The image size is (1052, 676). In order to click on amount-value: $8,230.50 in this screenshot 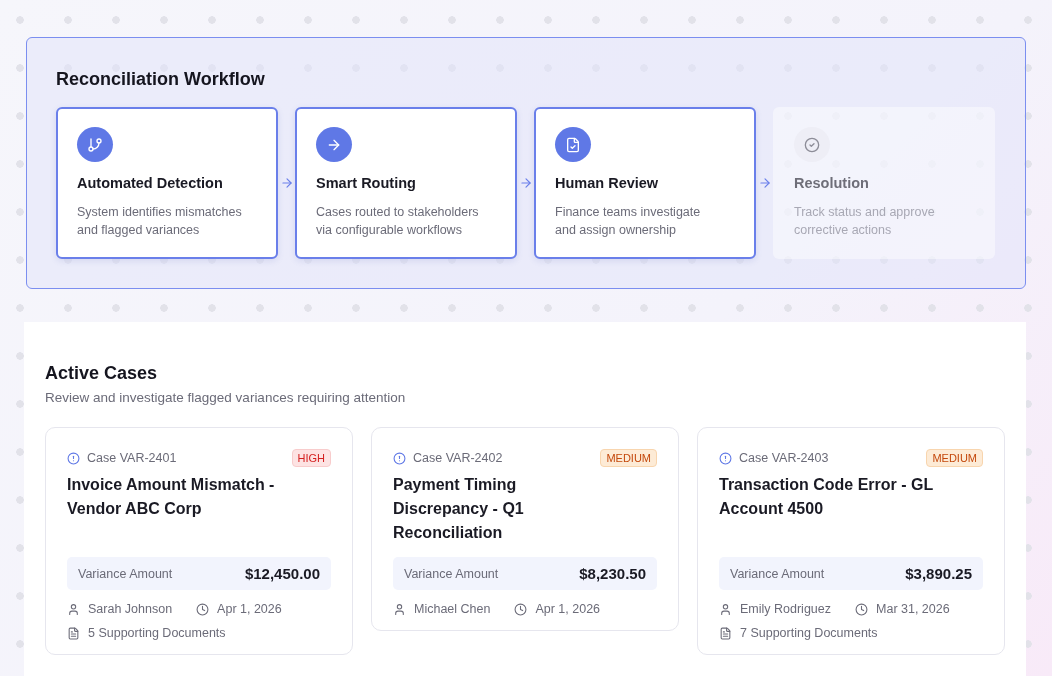, I will do `click(612, 573)`.